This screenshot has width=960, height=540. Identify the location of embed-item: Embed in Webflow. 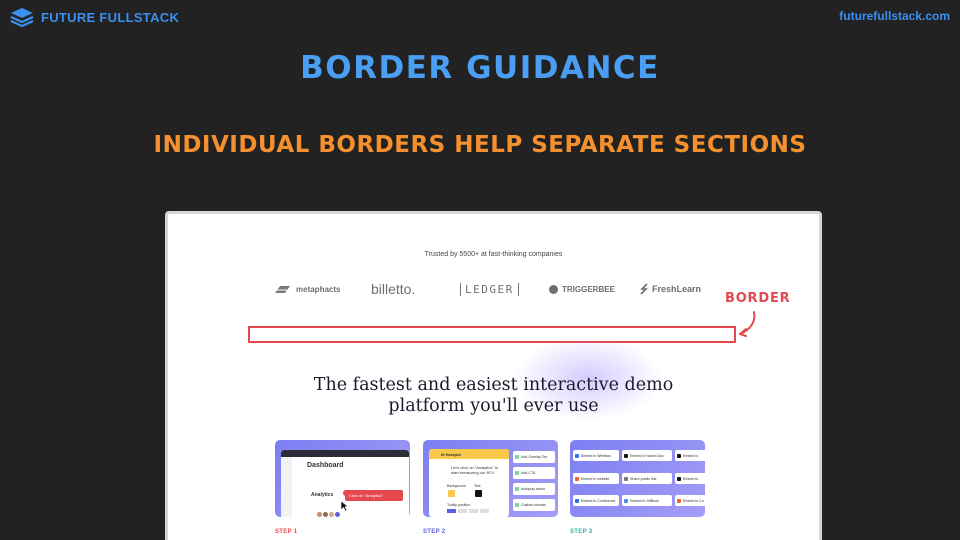
(596, 455).